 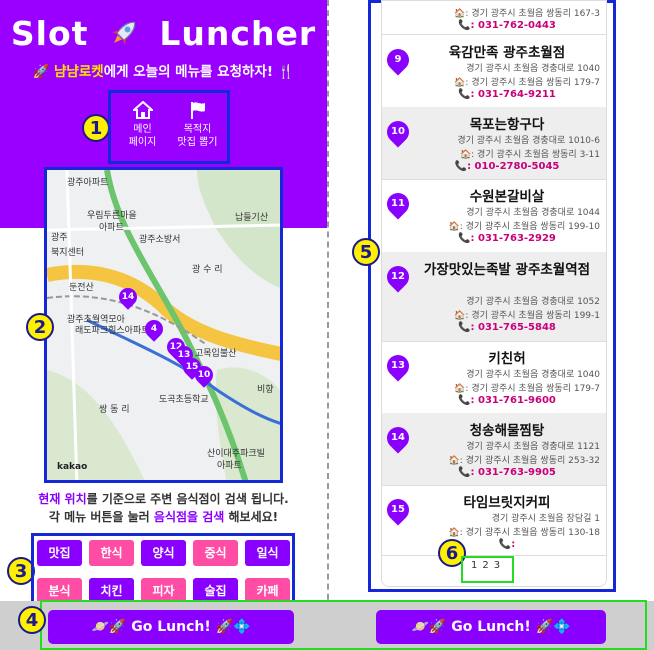 What do you see at coordinates (507, 94) in the screenshot?
I see `item-phone: 📞: 031-764-9211` at bounding box center [507, 94].